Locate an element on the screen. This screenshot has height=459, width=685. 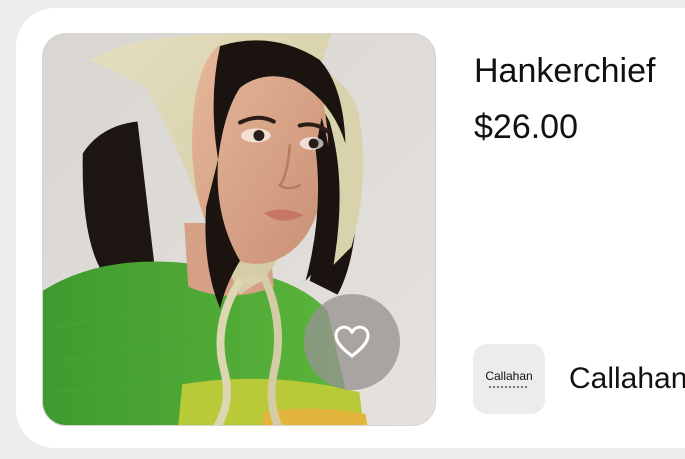
brand-logo: Callahan is located at coordinates (509, 379).